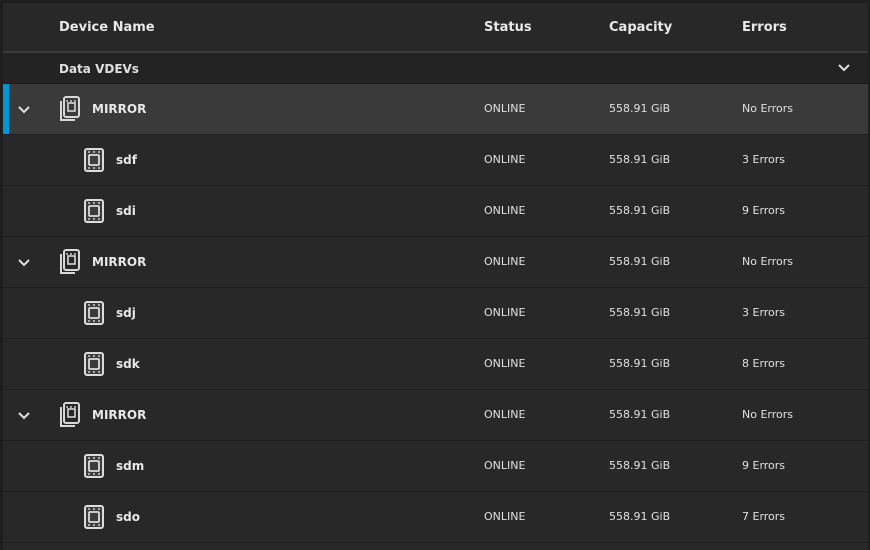 The image size is (870, 550). I want to click on device-name: sdk, so click(128, 364).